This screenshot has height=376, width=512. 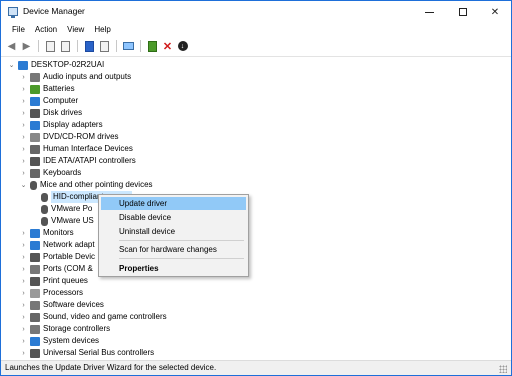 I want to click on category-label: Ports (COM &, so click(x=68, y=268).